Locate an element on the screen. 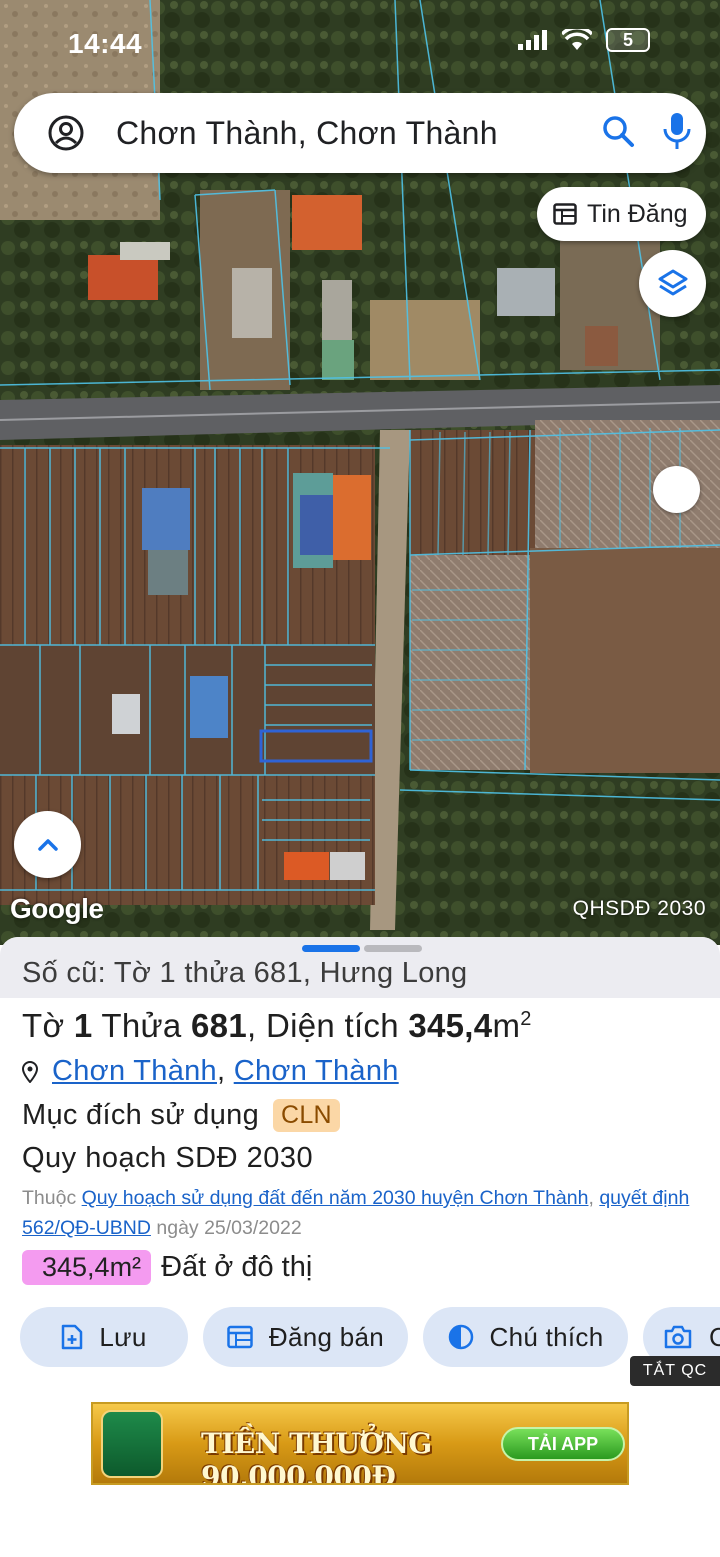 The width and height of the screenshot is (720, 1557). camera-icon is located at coordinates (678, 1337).